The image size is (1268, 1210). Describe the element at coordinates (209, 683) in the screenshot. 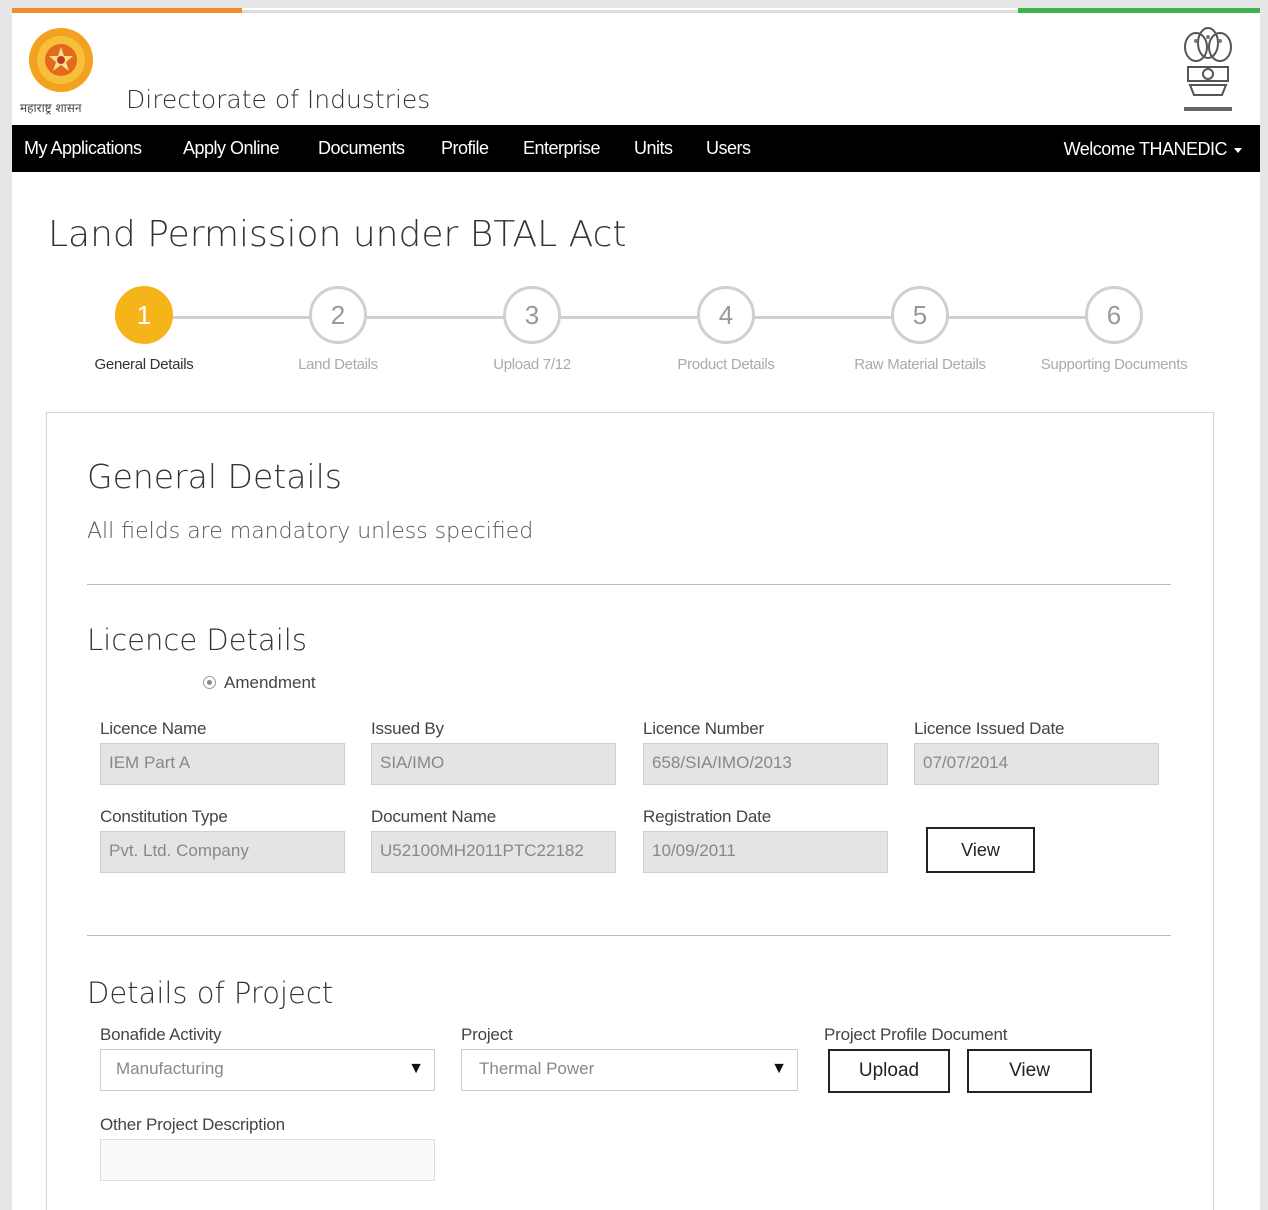

I see `radio-icon` at that location.